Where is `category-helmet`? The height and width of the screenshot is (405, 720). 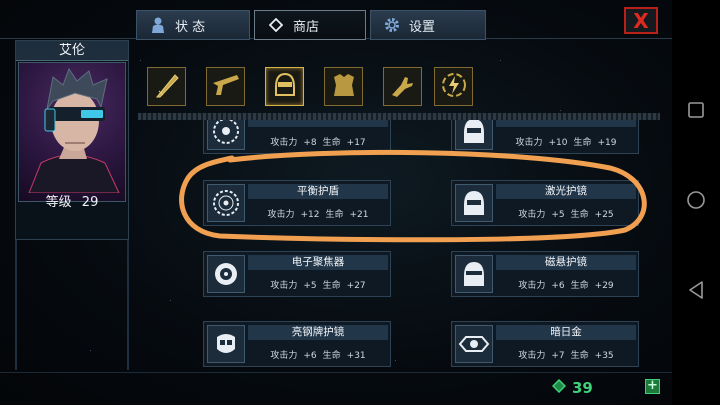 category-helmet is located at coordinates (284, 86).